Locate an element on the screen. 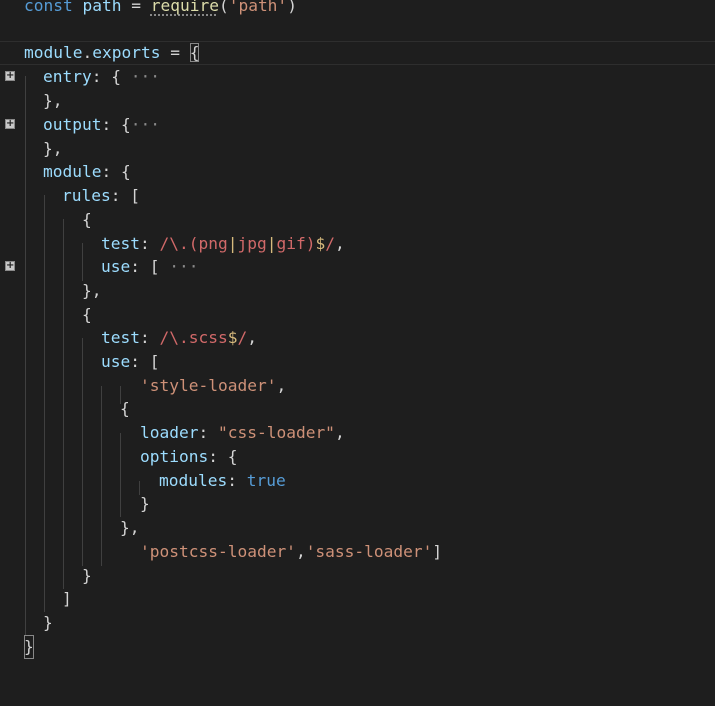 This screenshot has height=706, width=715. code-line-21: } is located at coordinates (357, 504).